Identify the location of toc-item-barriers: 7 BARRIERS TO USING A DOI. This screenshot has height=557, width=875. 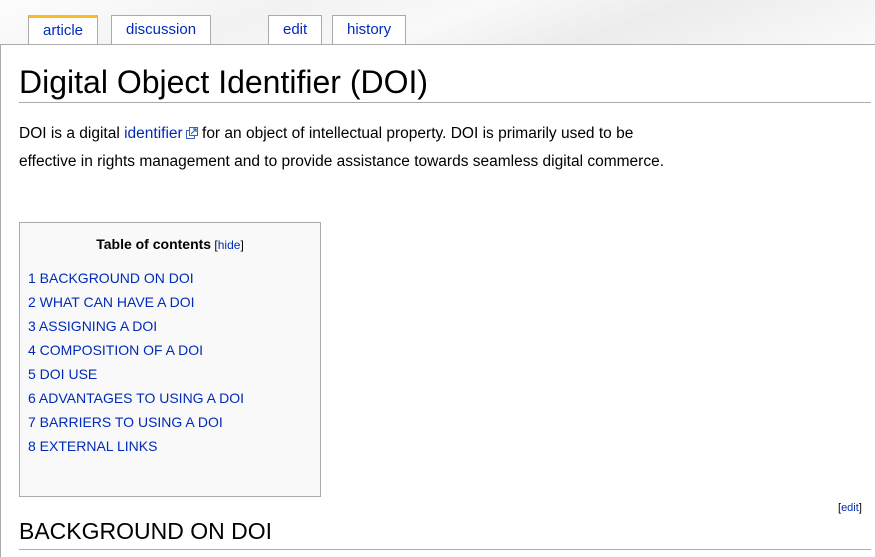
(136, 422).